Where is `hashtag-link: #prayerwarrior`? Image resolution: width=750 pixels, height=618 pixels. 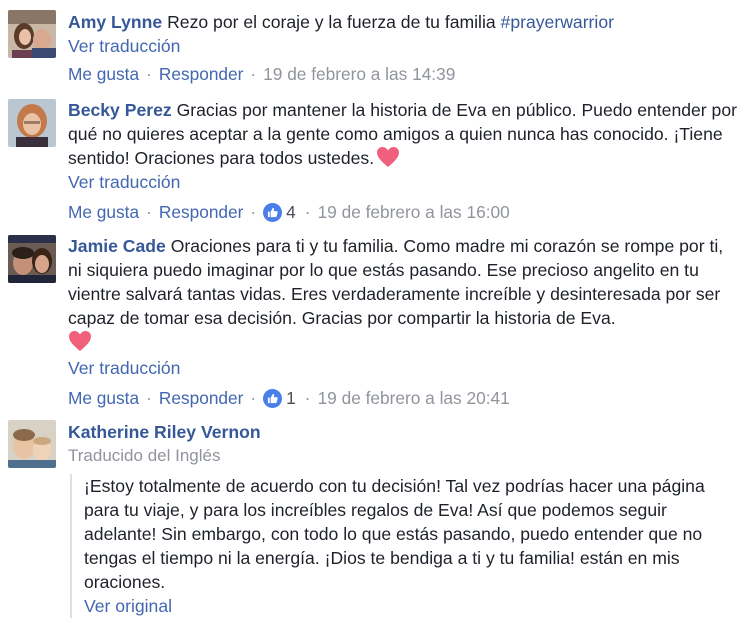
hashtag-link: #prayerwarrior is located at coordinates (557, 22).